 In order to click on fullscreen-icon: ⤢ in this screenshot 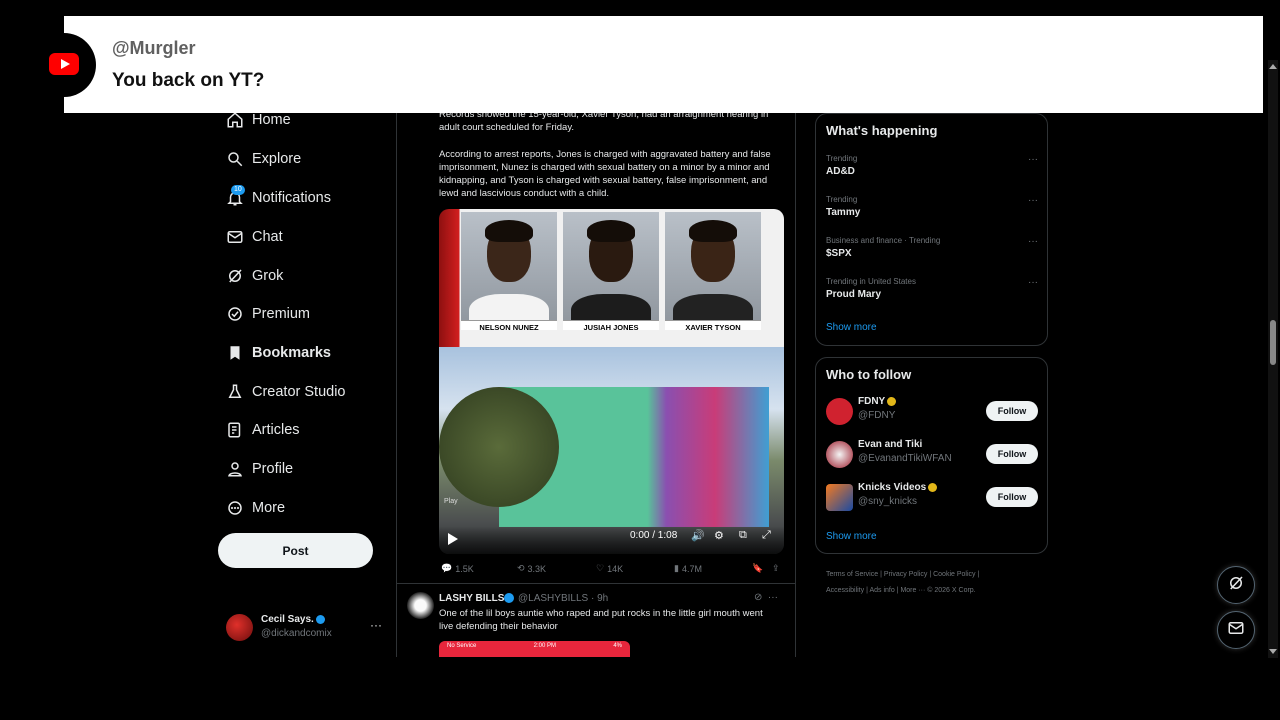, I will do `click(766, 535)`.